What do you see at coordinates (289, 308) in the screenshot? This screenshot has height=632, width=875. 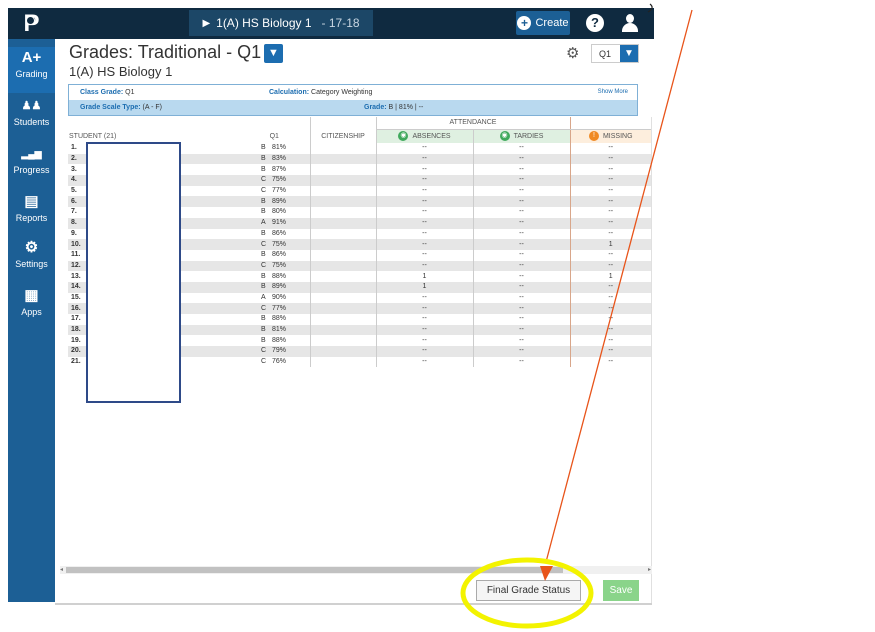 I see `grade-percent-cell: 77%` at bounding box center [289, 308].